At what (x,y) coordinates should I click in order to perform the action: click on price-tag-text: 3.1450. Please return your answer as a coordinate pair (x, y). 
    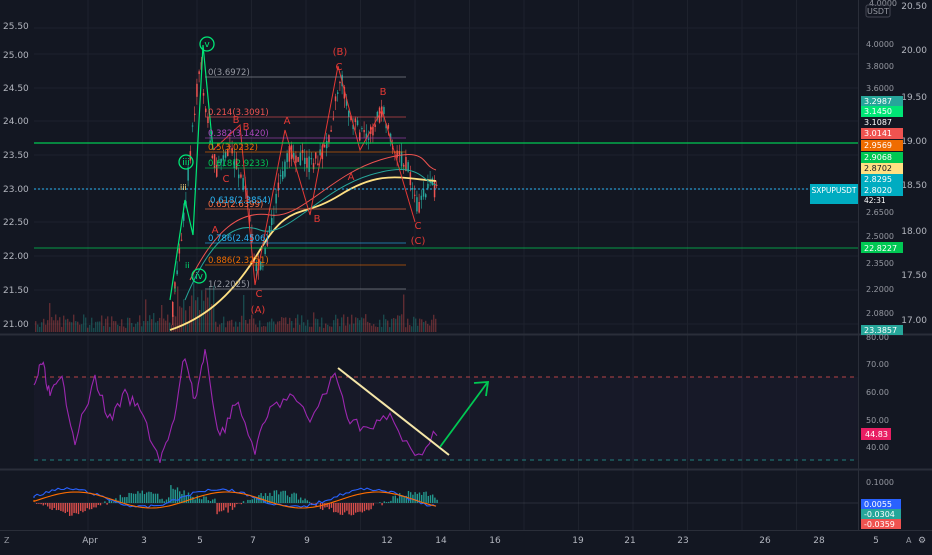
    Looking at the image, I should click on (878, 111).